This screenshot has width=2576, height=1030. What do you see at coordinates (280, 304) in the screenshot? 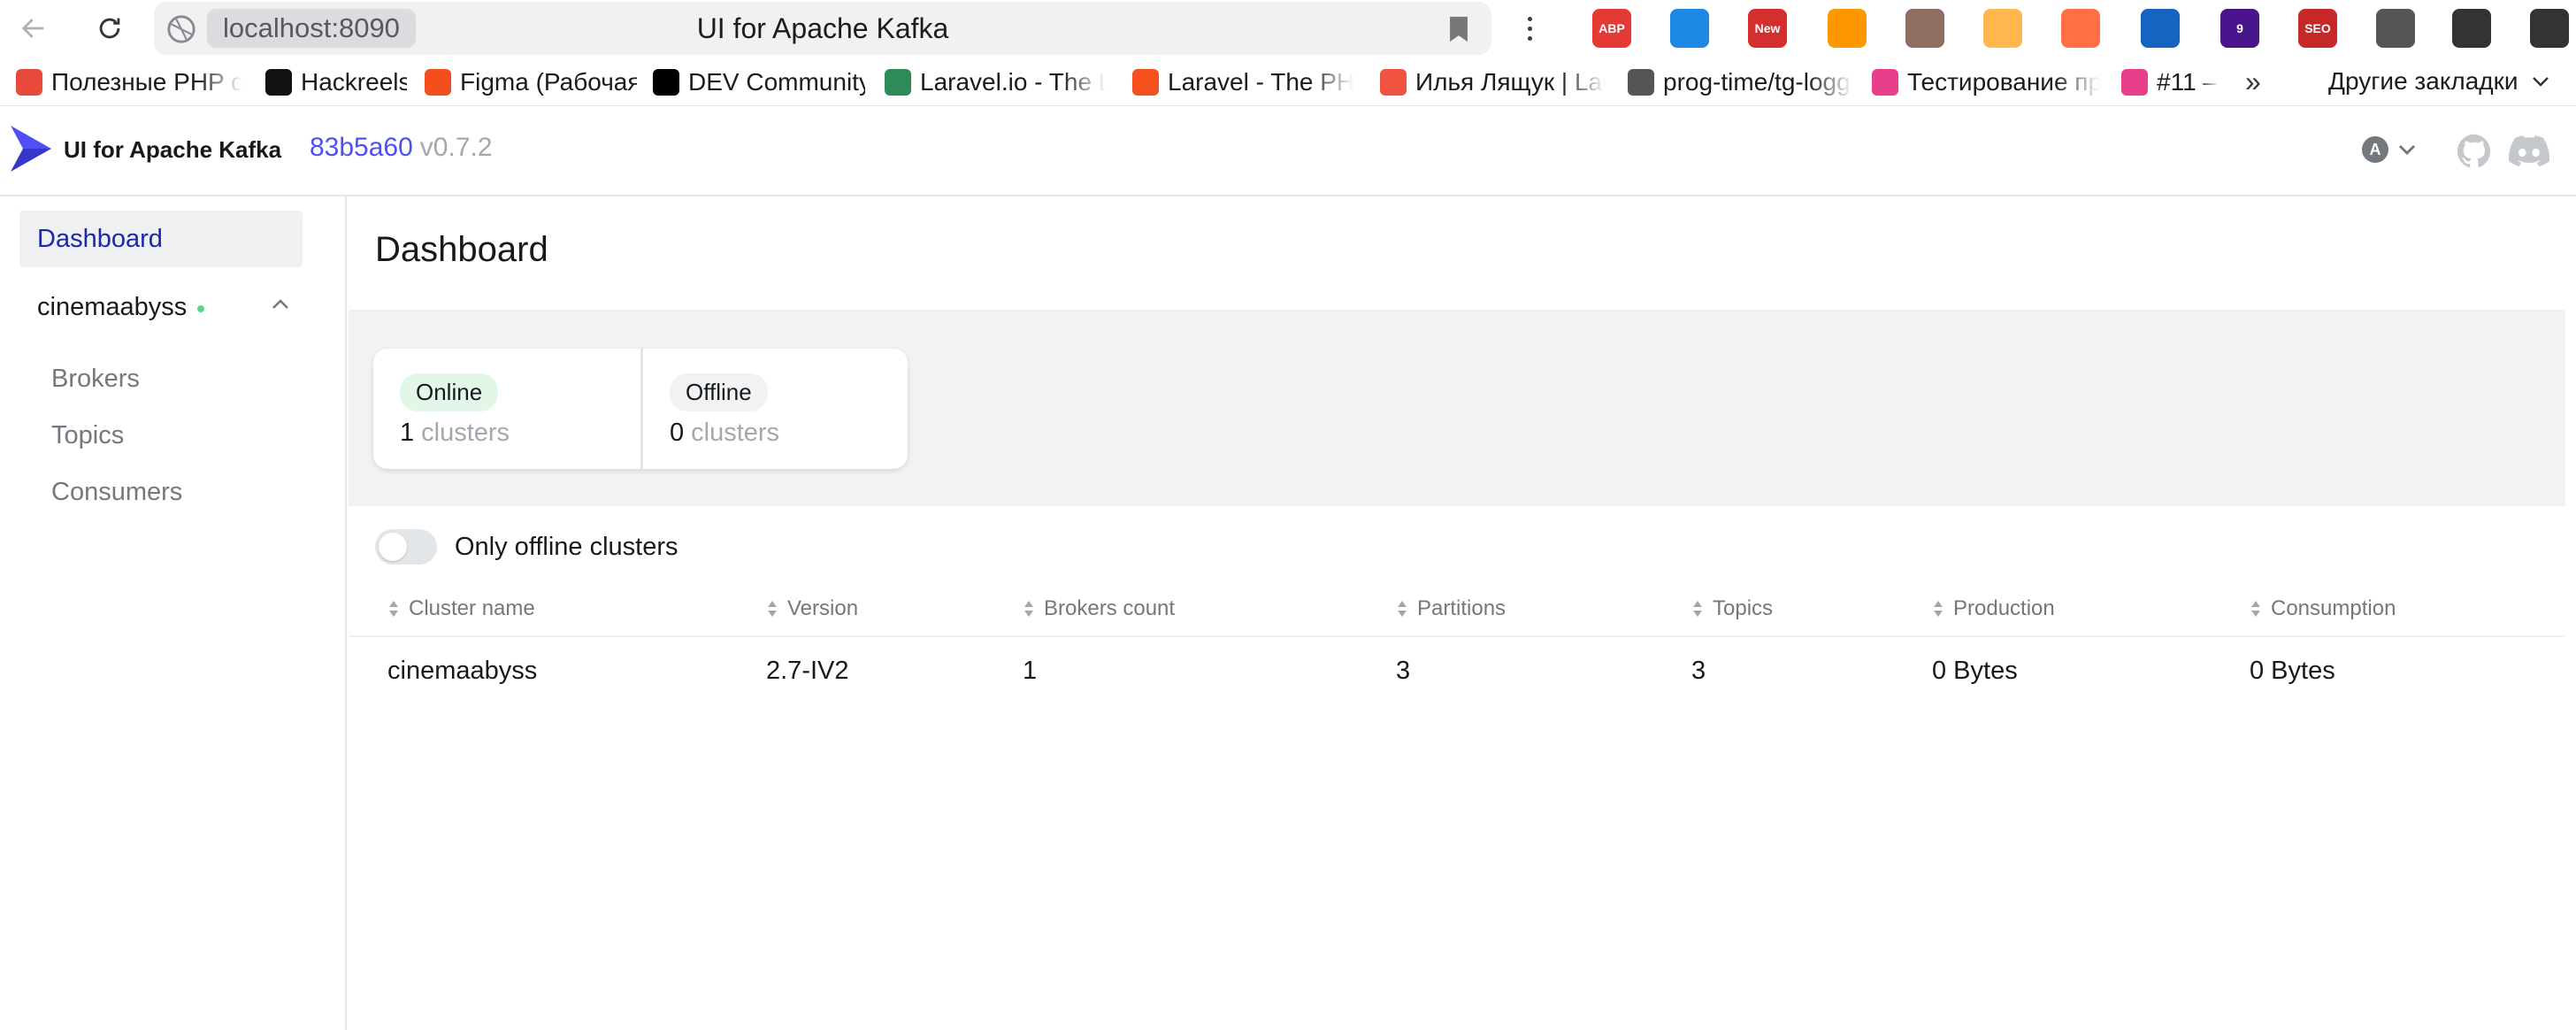
I see `chevron-up-icon` at bounding box center [280, 304].